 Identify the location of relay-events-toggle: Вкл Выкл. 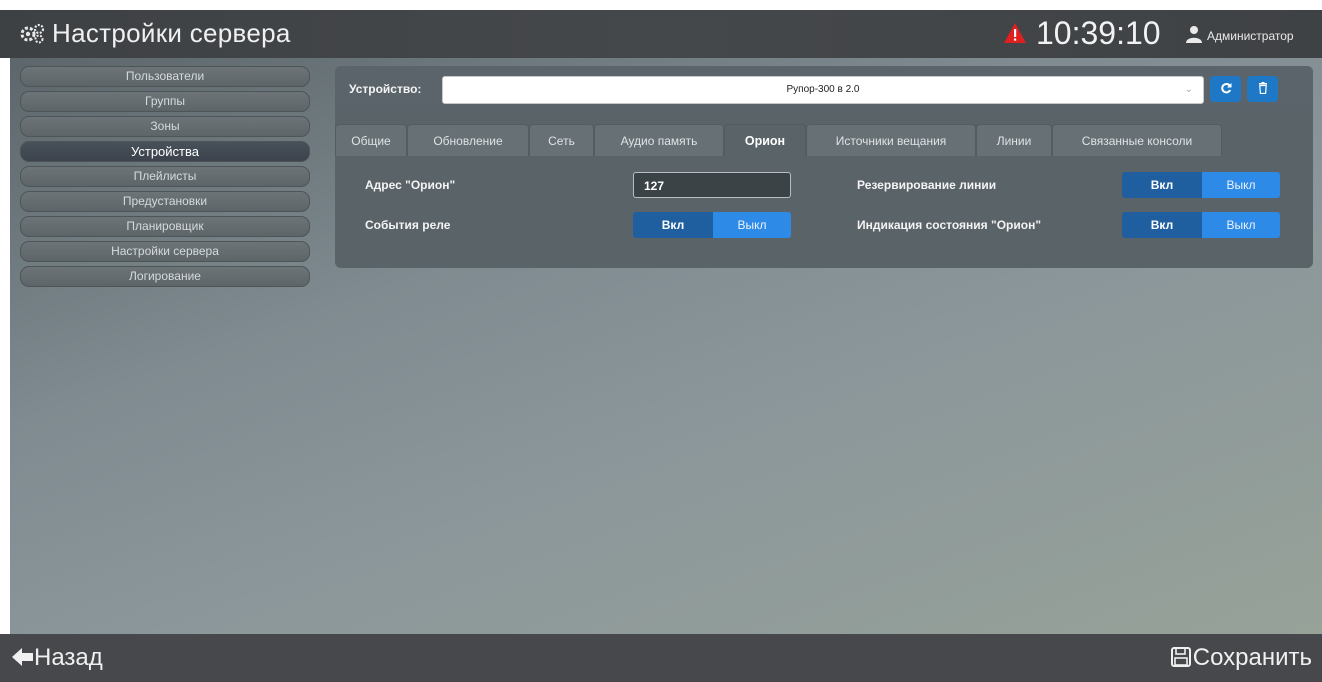
(712, 225).